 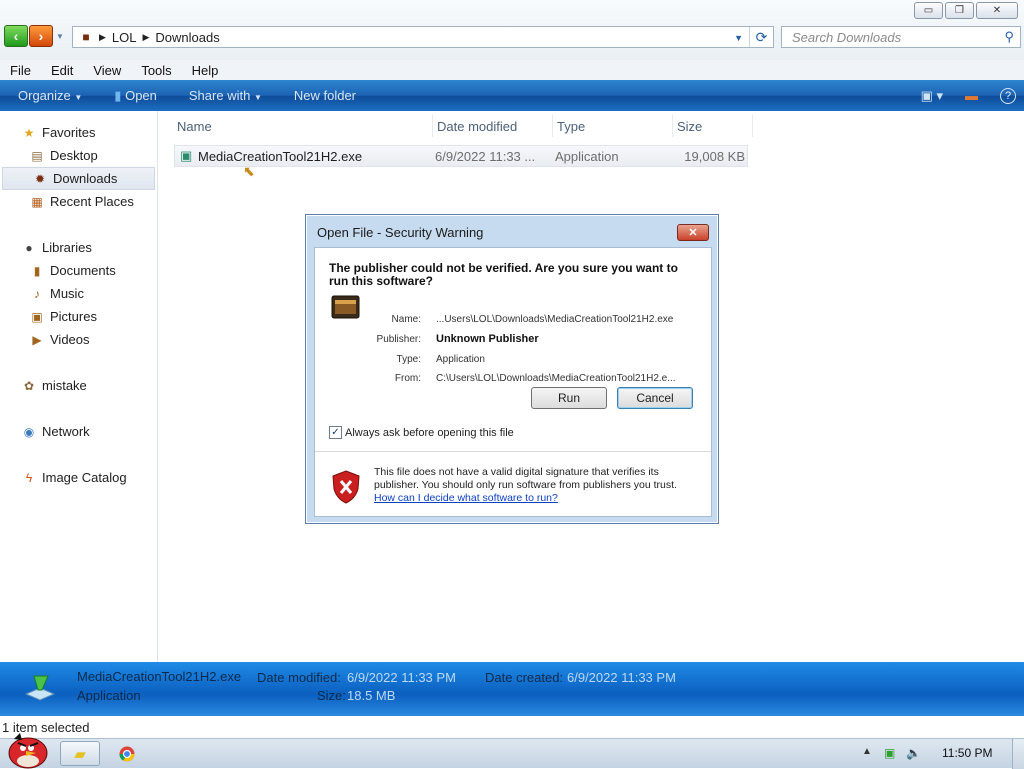 What do you see at coordinates (421, 432) in the screenshot?
I see `always-ask-checkbox: ✓ Always ask before opening this file` at bounding box center [421, 432].